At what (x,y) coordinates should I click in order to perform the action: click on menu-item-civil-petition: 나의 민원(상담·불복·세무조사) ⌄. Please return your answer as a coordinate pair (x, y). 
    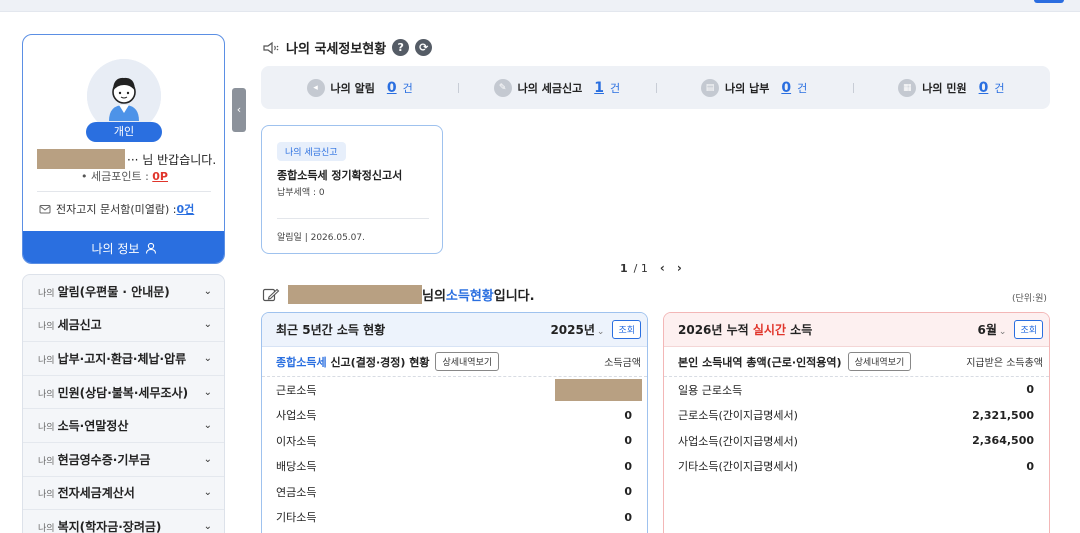
    Looking at the image, I should click on (123, 393).